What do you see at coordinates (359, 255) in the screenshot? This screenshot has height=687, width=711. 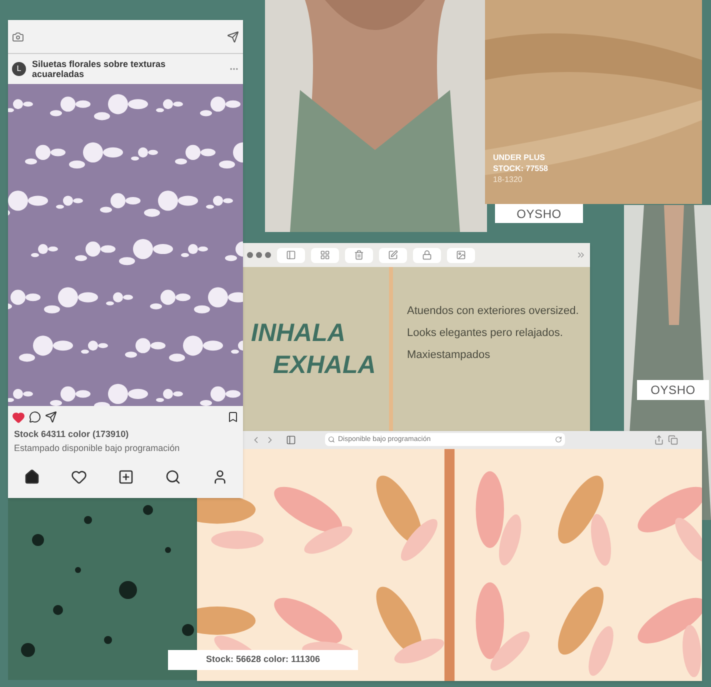 I see `trash-icon` at bounding box center [359, 255].